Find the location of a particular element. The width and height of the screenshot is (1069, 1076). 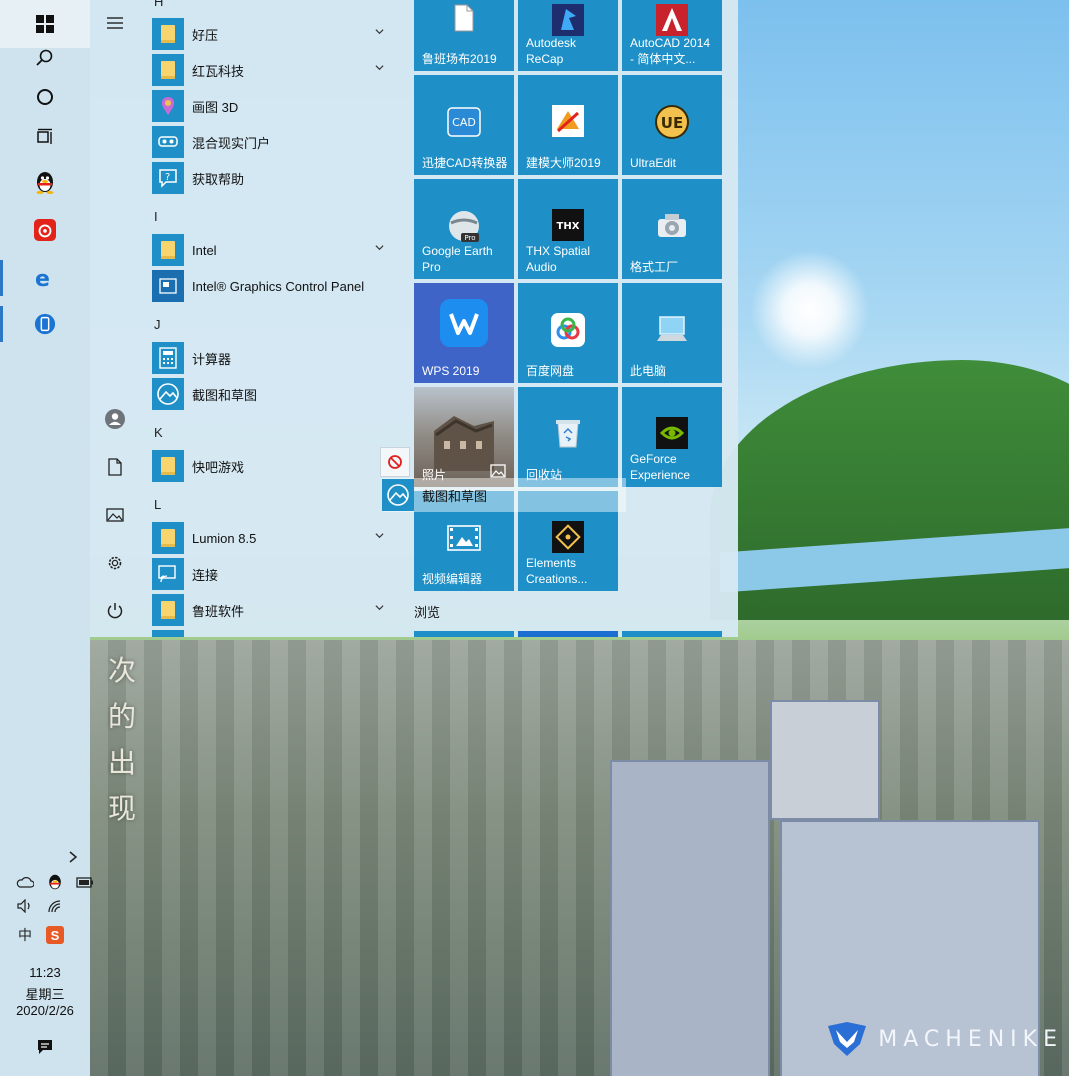

netease-music-taskbar-button is located at coordinates (45, 230).